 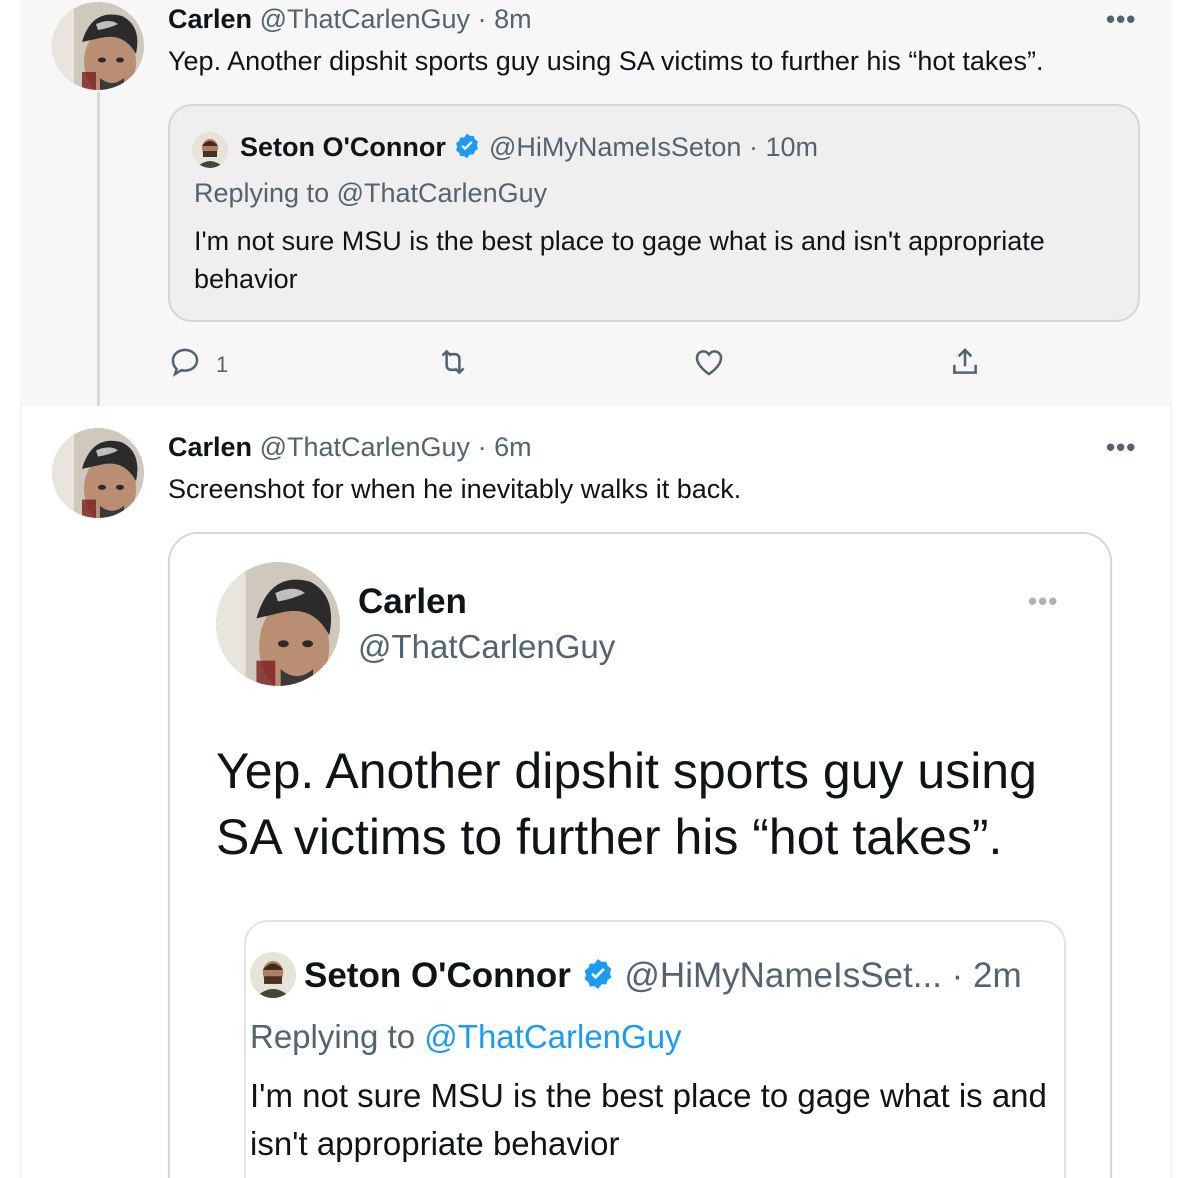 I want to click on timestamp: 6m, so click(x=513, y=447).